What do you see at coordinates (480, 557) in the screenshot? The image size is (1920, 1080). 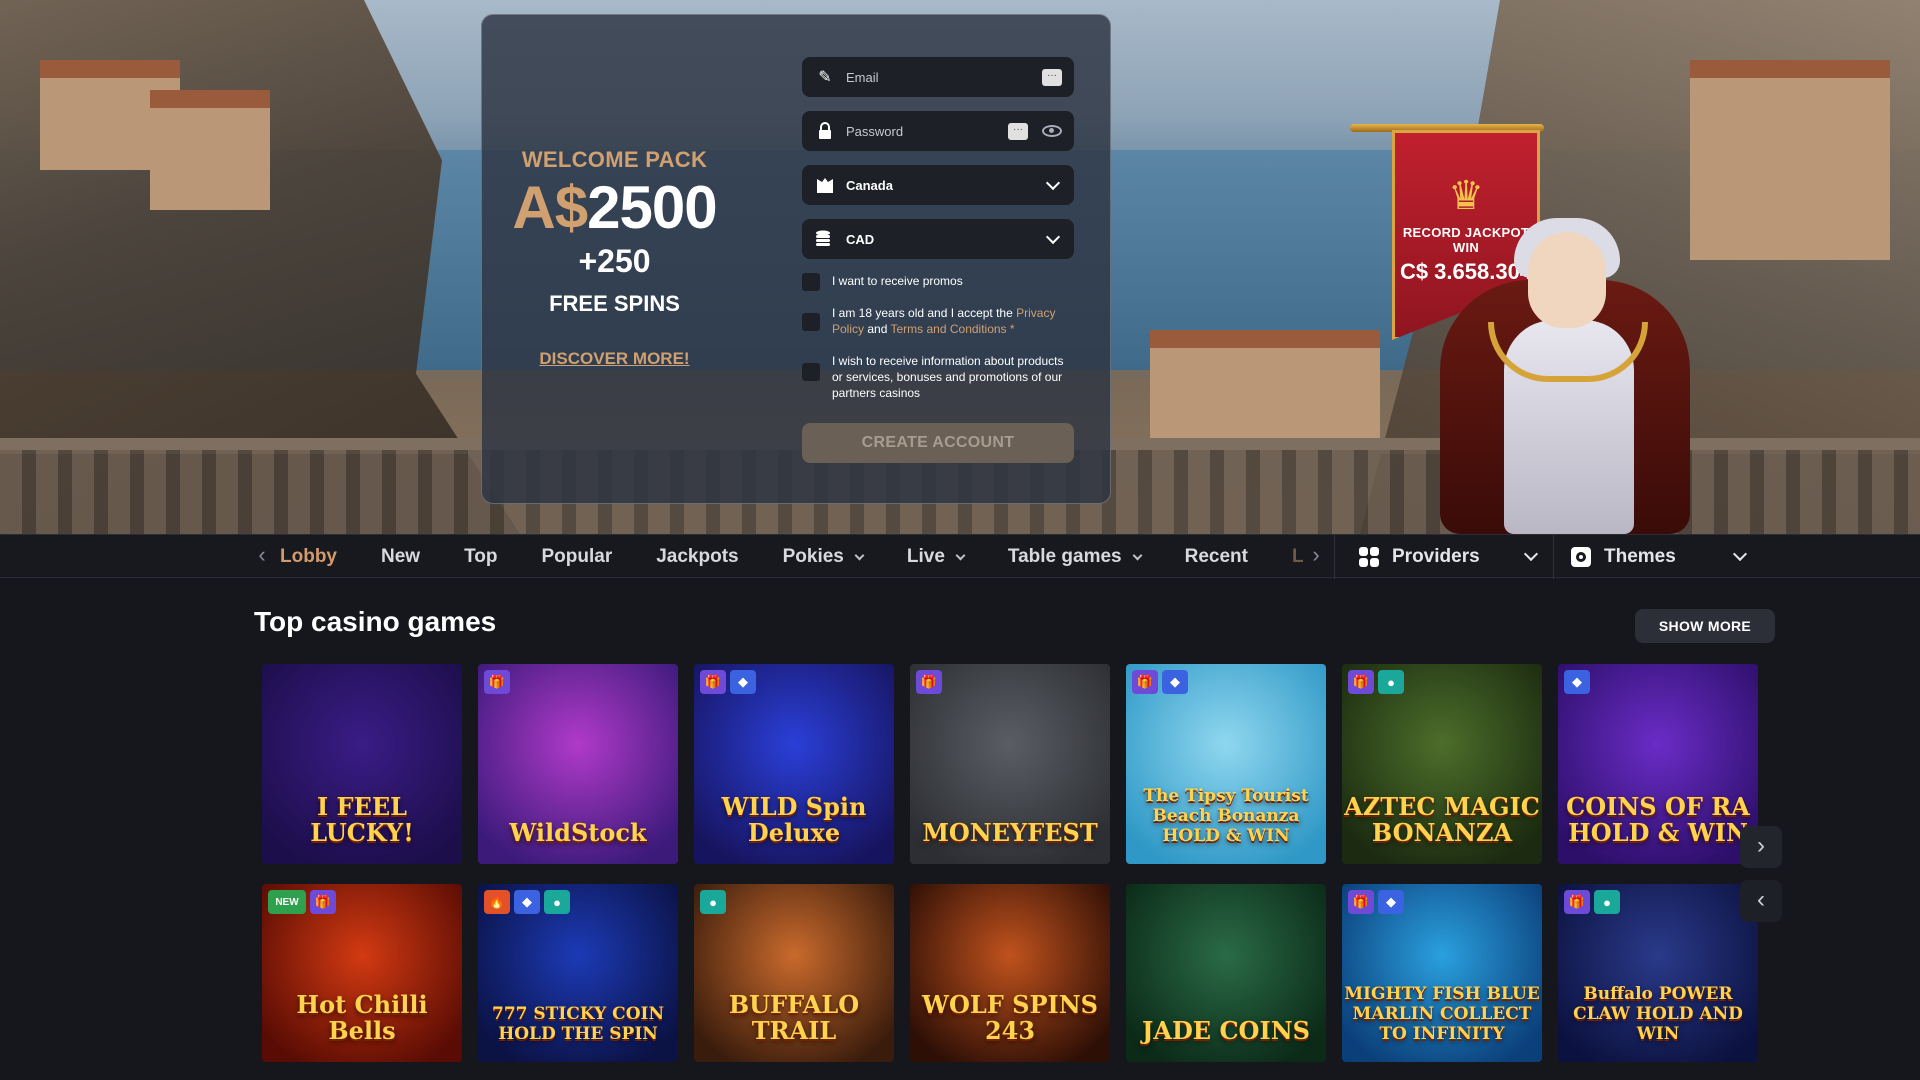 I see `tab-top: Top` at bounding box center [480, 557].